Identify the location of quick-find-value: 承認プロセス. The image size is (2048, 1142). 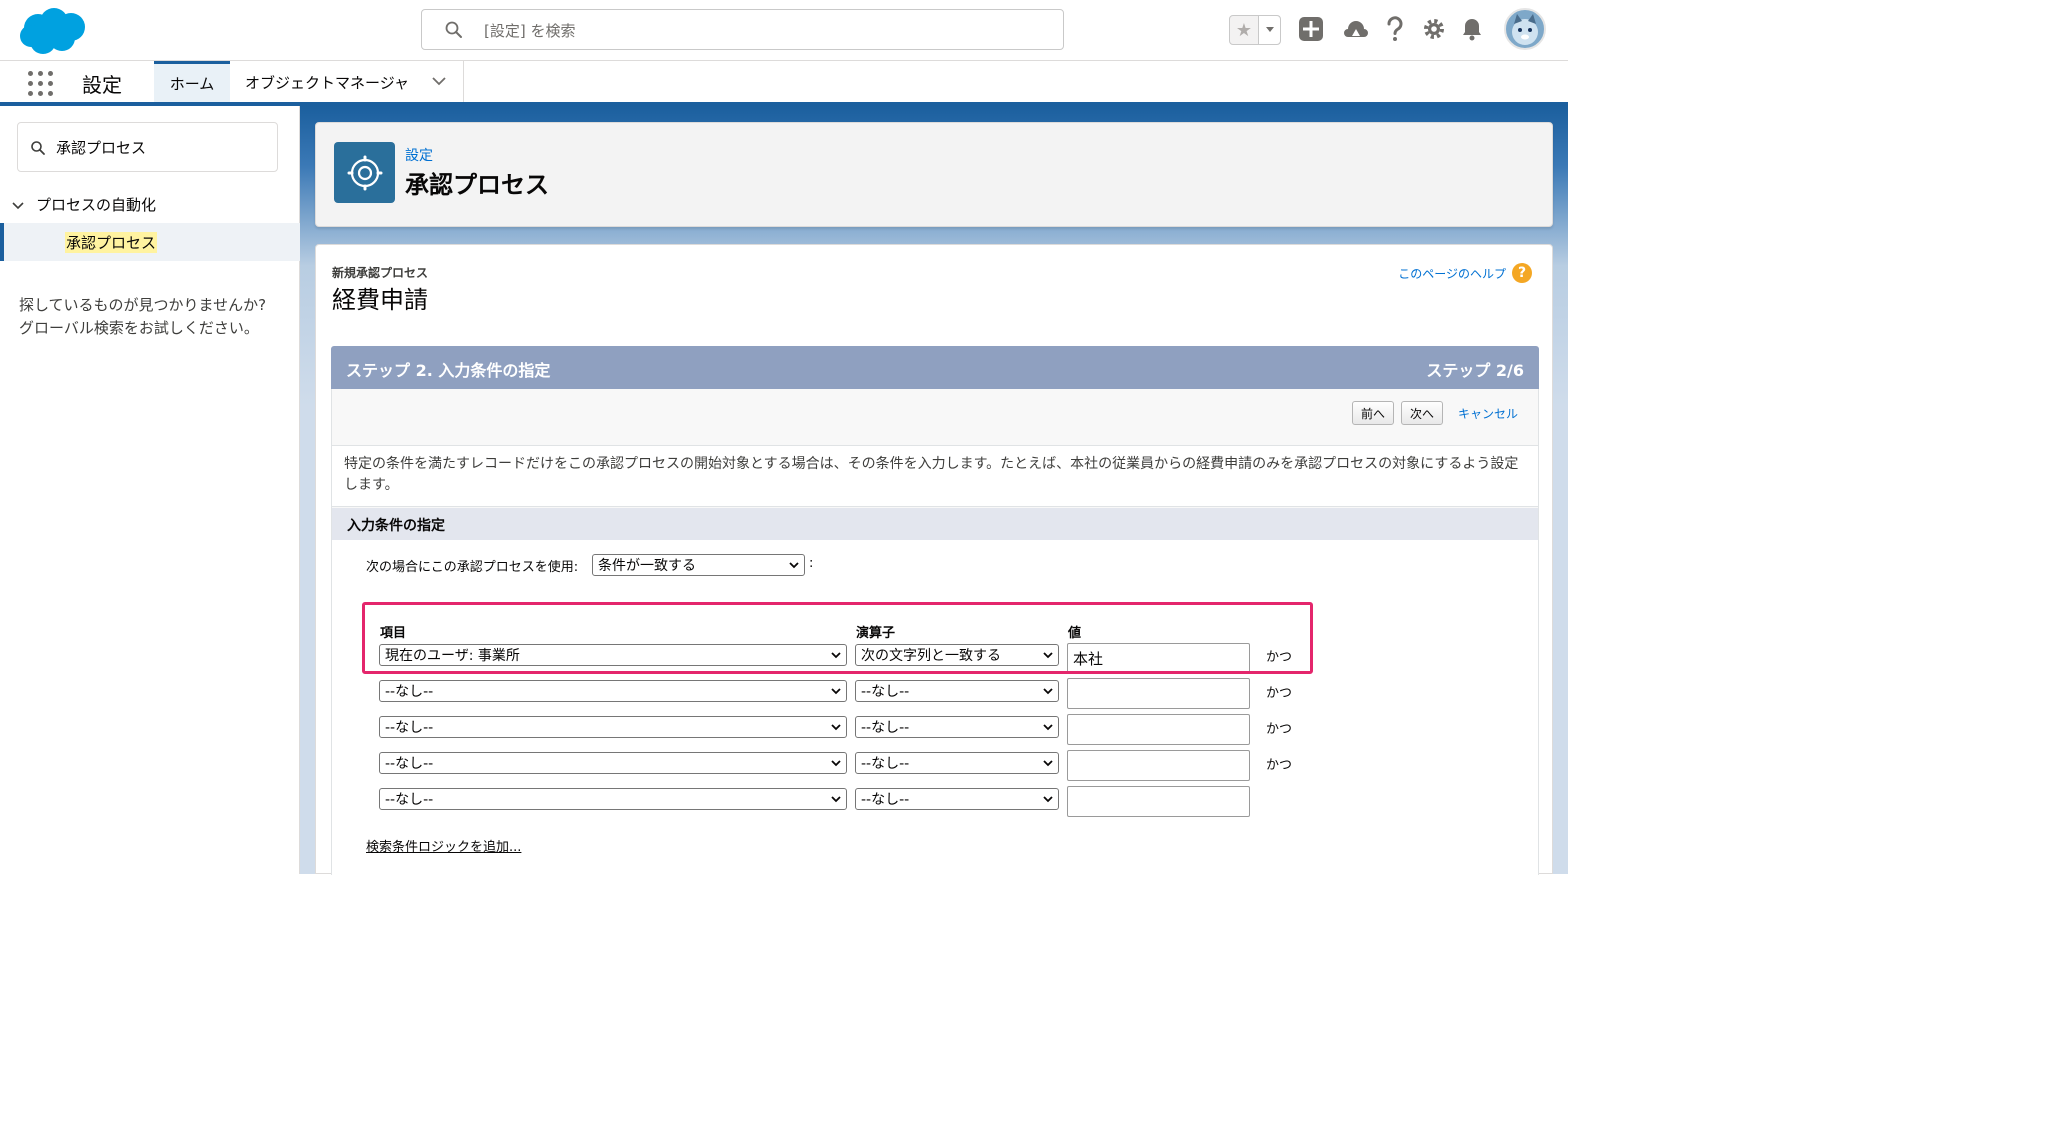
(101, 148).